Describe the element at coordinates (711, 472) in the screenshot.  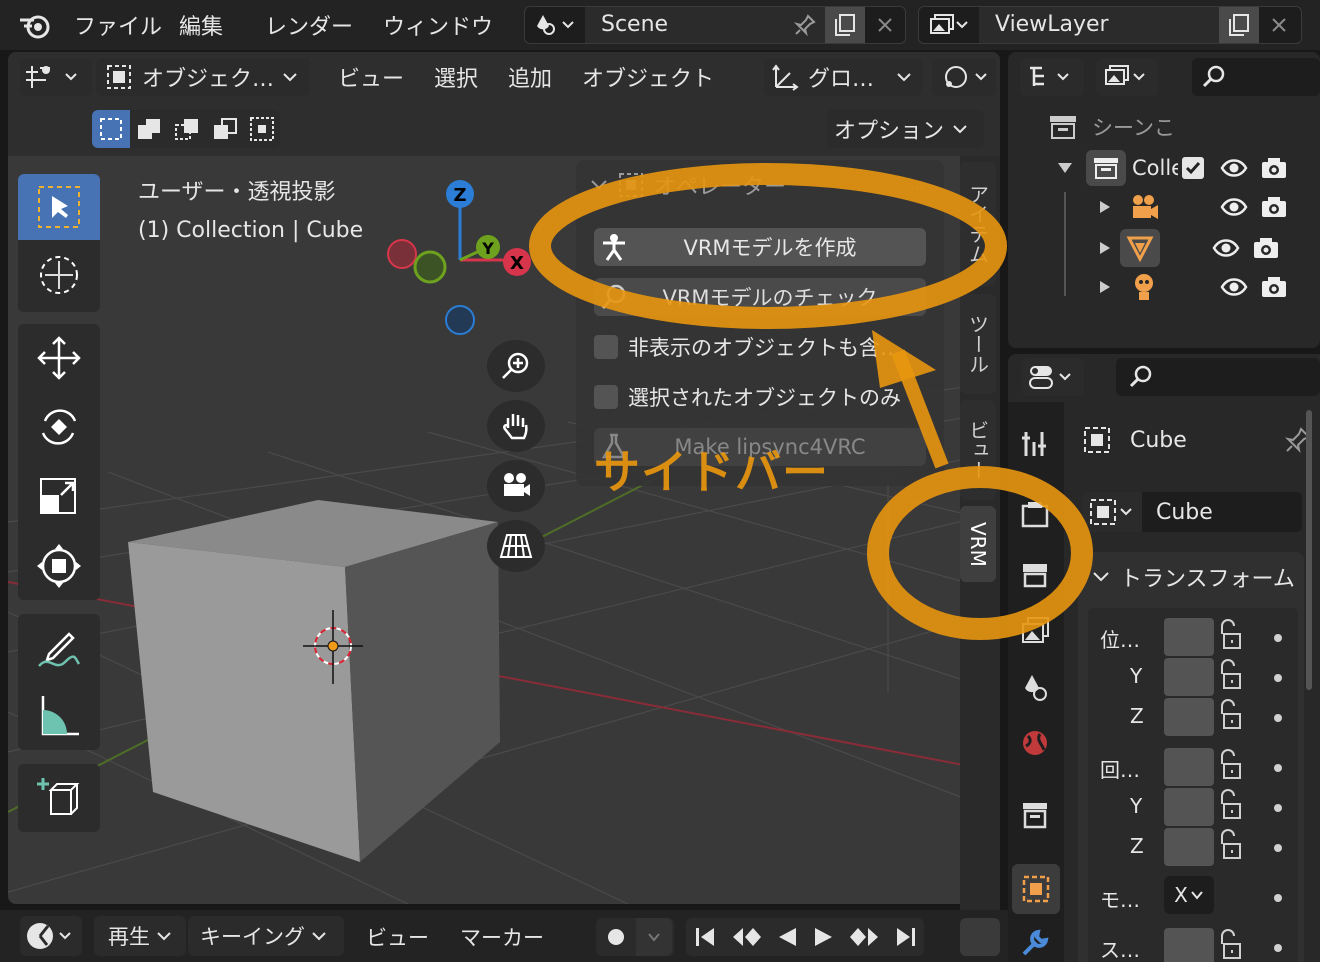
I see `sidebar-annotation-label: サイドバー` at that location.